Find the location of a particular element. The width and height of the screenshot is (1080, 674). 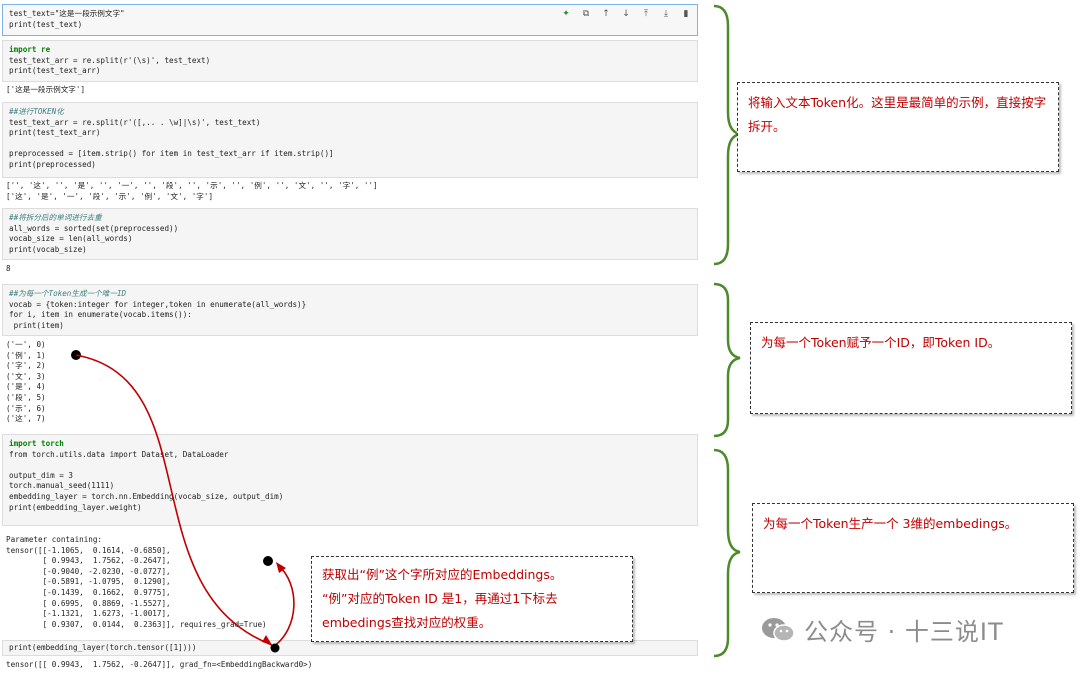

watermark-text: 公众号 · 十三说IT is located at coordinates (904, 632).